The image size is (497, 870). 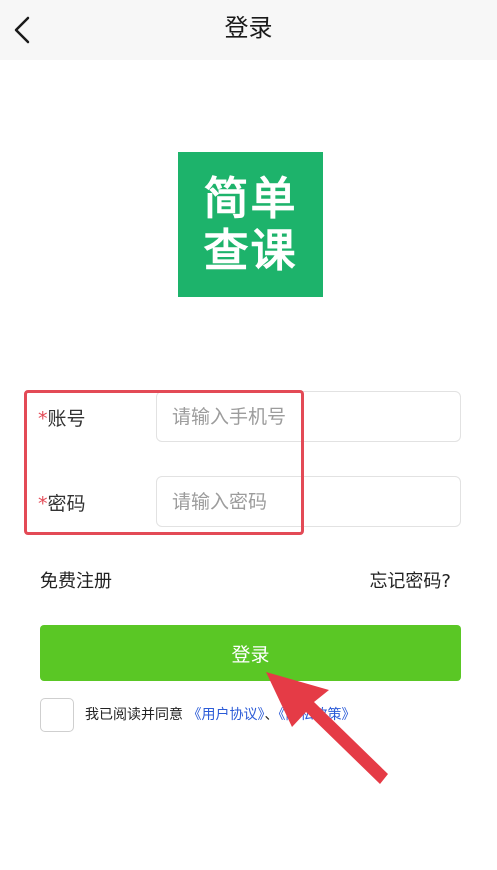 What do you see at coordinates (225, 715) in the screenshot?
I see `user-agreement-link: 《用户协议》` at bounding box center [225, 715].